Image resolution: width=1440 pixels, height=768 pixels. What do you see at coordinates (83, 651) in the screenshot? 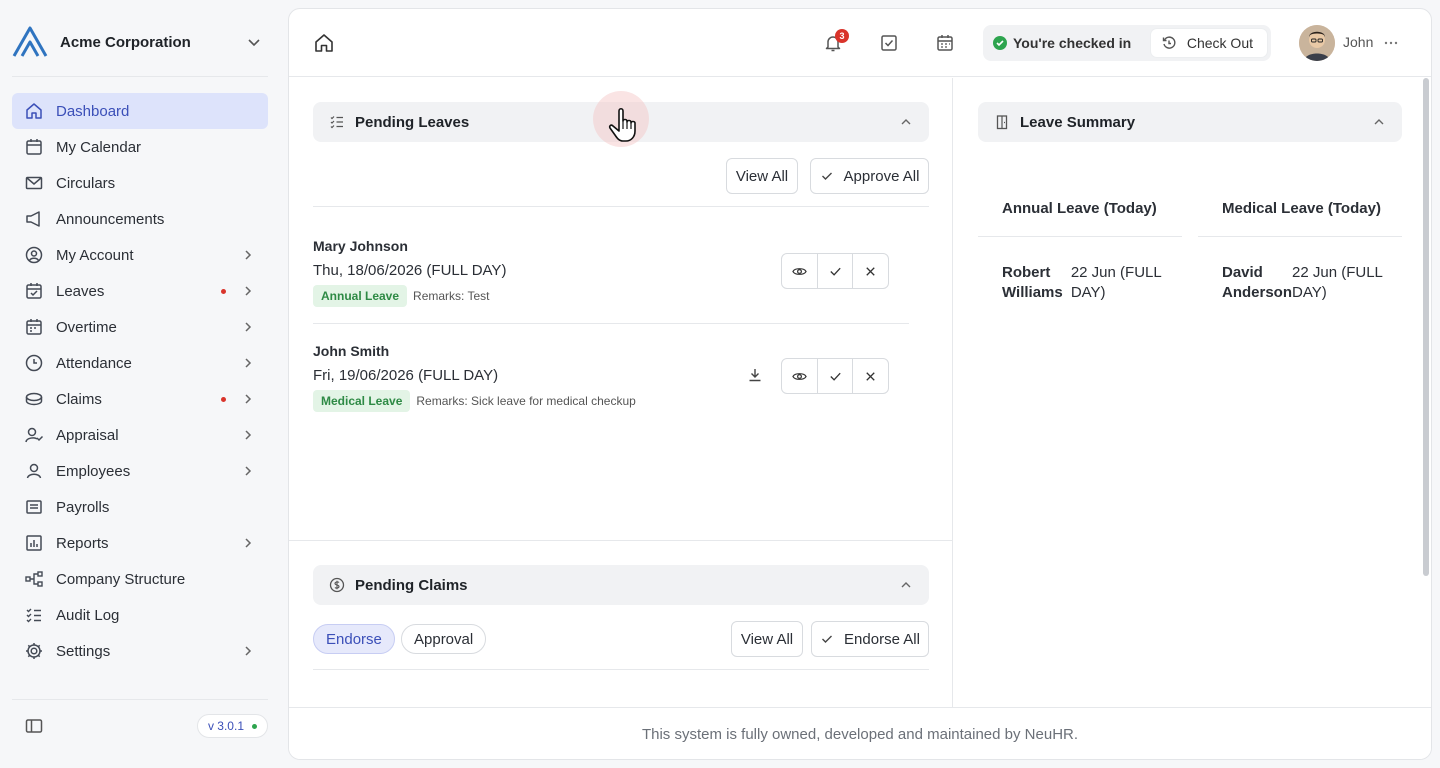
I see `sidebar-item-label: Settings` at bounding box center [83, 651].